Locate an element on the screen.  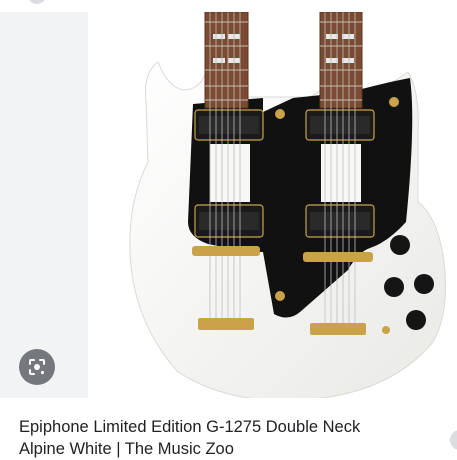
visual-search-button is located at coordinates (37, 367).